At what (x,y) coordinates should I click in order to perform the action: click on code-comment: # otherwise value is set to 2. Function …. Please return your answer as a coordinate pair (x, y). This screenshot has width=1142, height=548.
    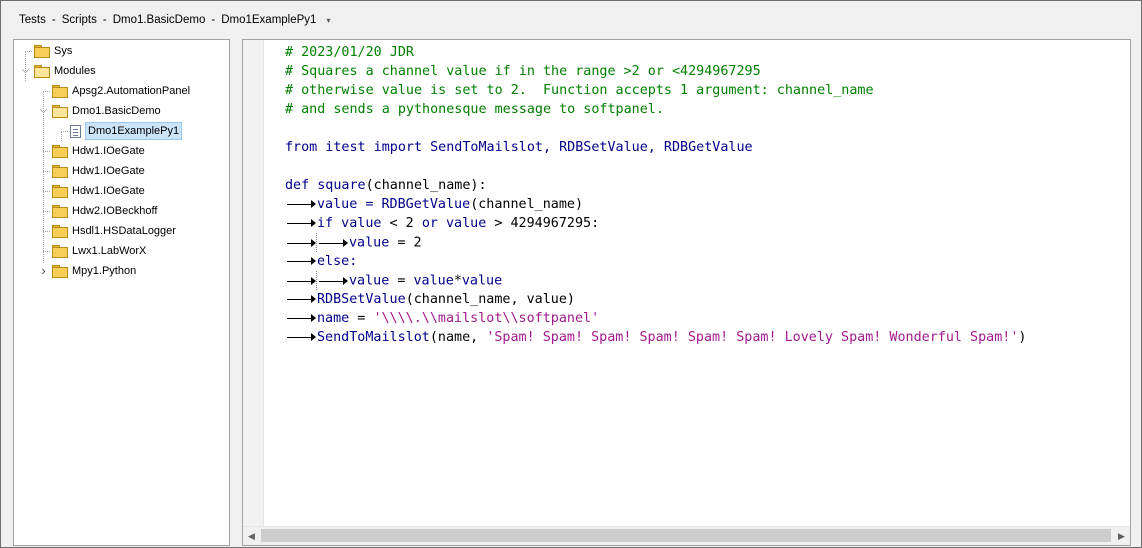
    Looking at the image, I should click on (579, 90).